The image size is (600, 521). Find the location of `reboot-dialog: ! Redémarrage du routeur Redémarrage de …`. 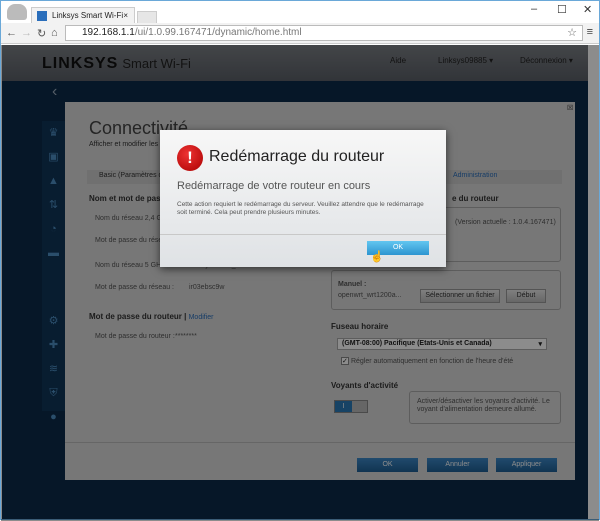

reboot-dialog: ! Redémarrage du routeur Redémarrage de … is located at coordinates (303, 198).